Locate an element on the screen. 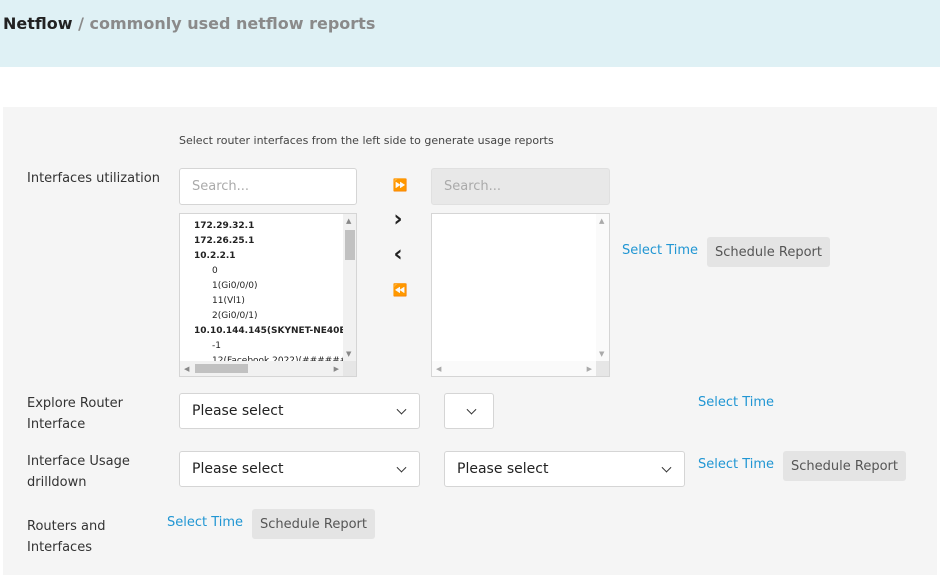 Image resolution: width=940 pixels, height=575 pixels. explore-router-label: Explore Router Interface is located at coordinates (75, 414).